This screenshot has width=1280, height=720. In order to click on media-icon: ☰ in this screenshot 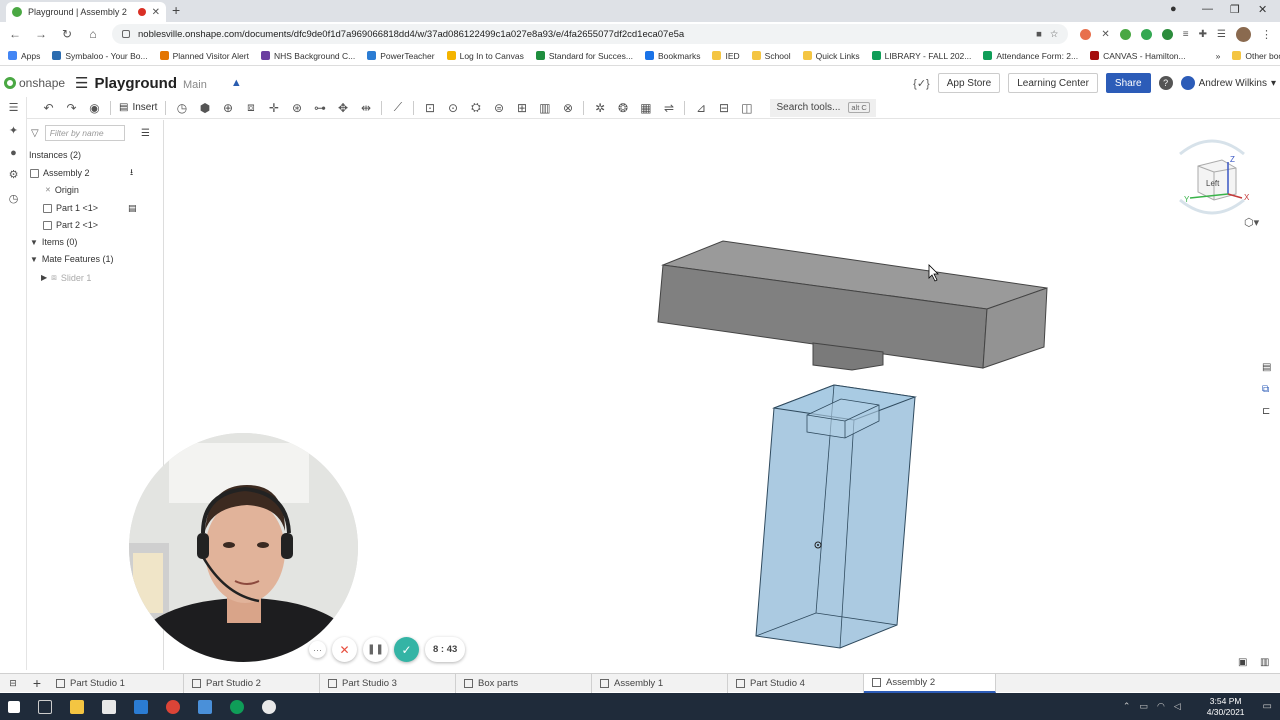, I will do `click(1221, 34)`.